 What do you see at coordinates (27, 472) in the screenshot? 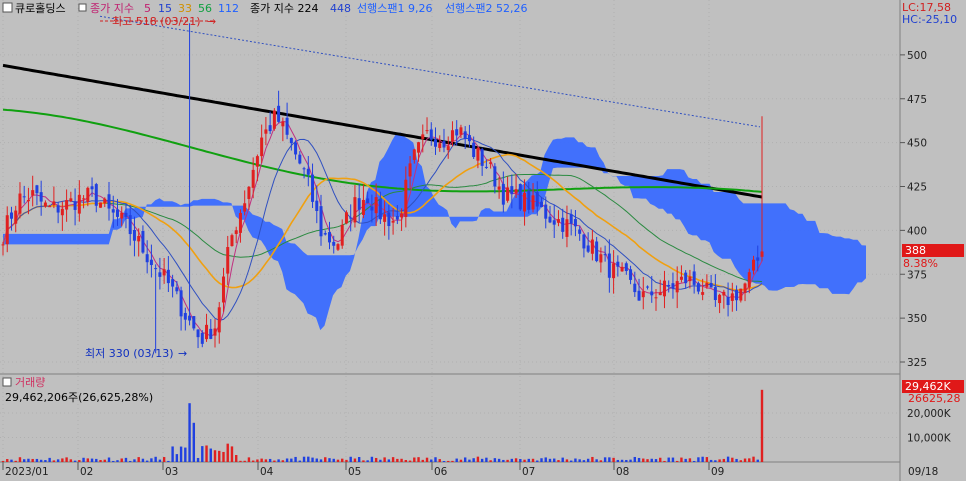
I see `date-tick-label: 2023/01` at bounding box center [27, 472].